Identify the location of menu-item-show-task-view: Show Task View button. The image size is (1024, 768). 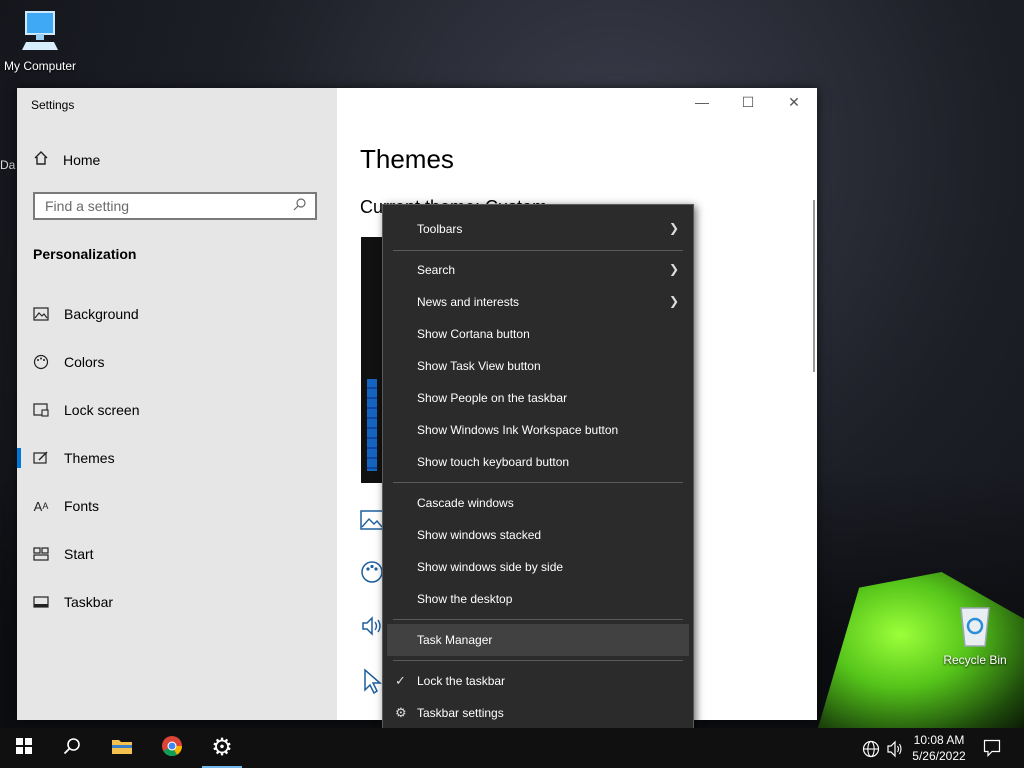
(538, 366).